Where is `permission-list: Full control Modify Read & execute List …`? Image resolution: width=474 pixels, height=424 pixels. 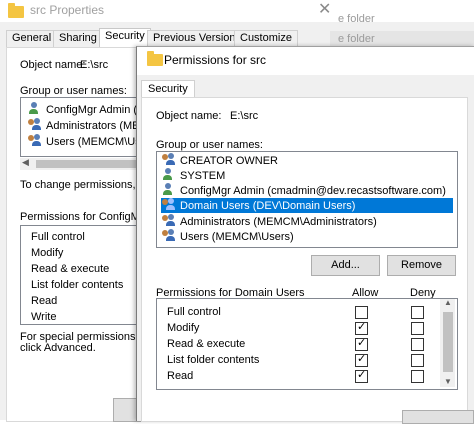 permission-list: Full control Modify Read & execute List … is located at coordinates (307, 344).